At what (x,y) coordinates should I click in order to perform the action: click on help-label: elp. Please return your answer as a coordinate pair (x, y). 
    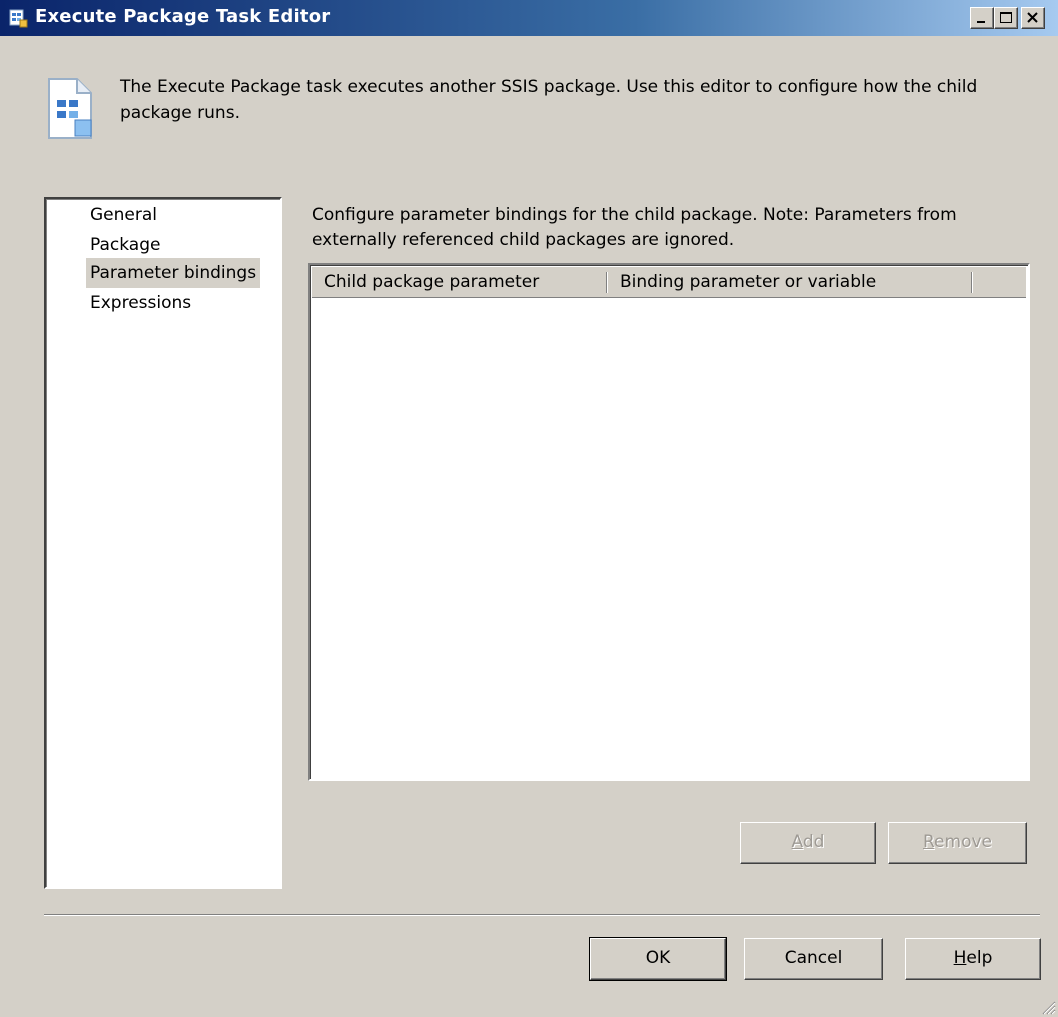
    Looking at the image, I should click on (979, 958).